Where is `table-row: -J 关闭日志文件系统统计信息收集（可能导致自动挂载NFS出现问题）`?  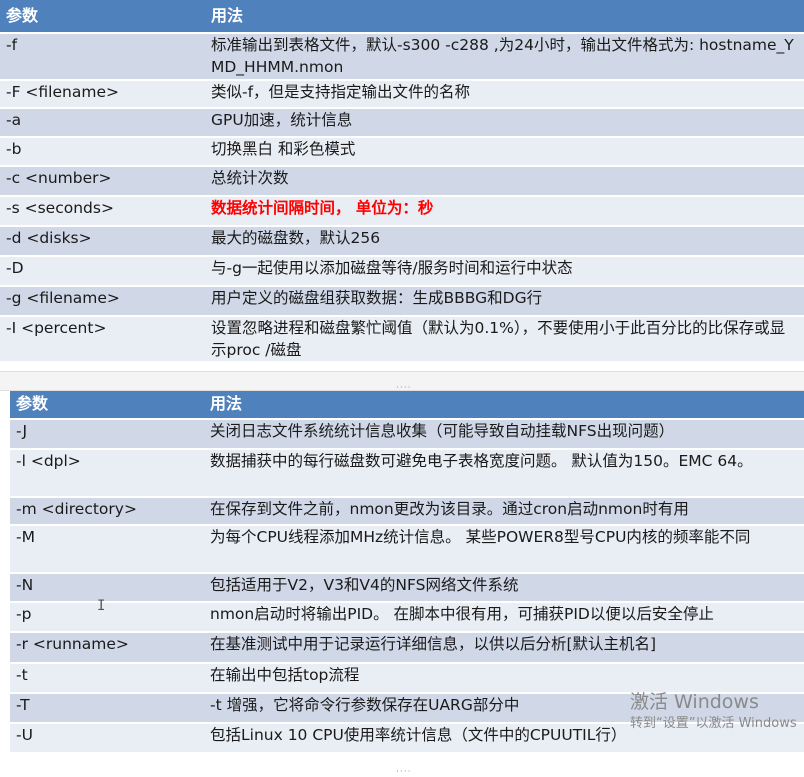
table-row: -J 关闭日志文件系统统计信息收集（可能导致自动挂载NFS出现问题） is located at coordinates (407, 434).